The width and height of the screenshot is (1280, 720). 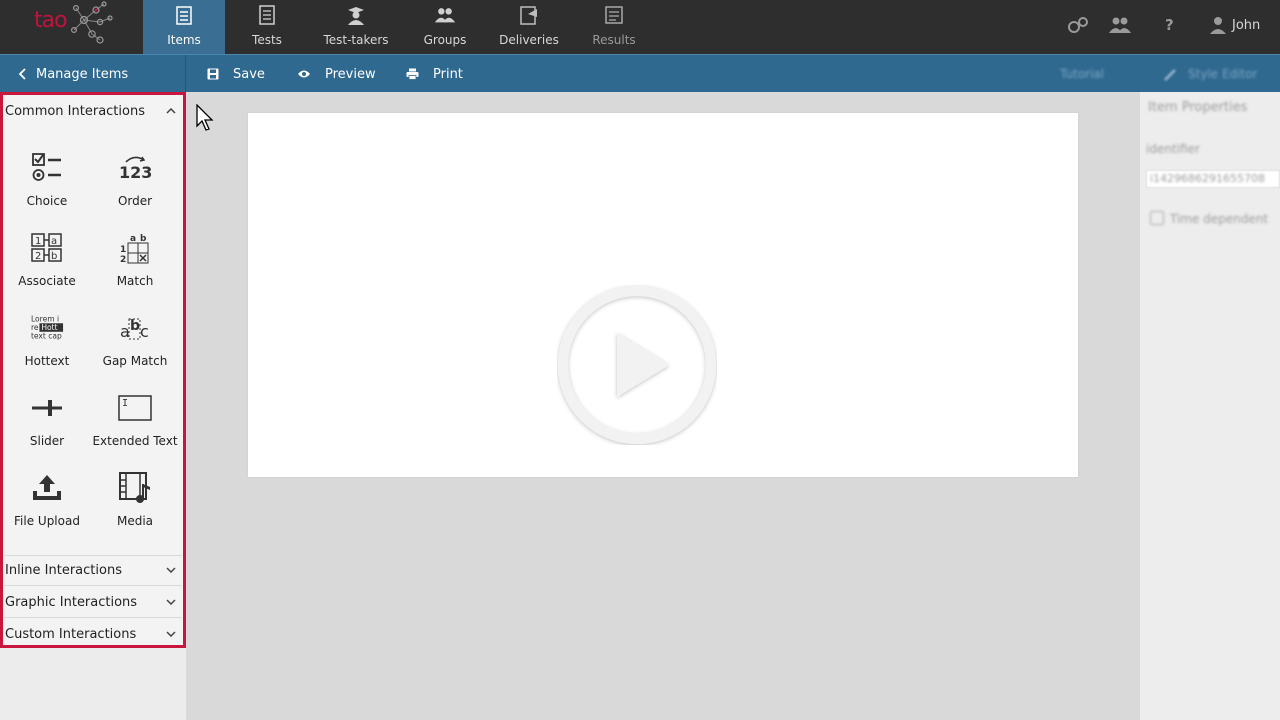 I want to click on inline-interactions-label: Inline Interactions, so click(x=63, y=570).